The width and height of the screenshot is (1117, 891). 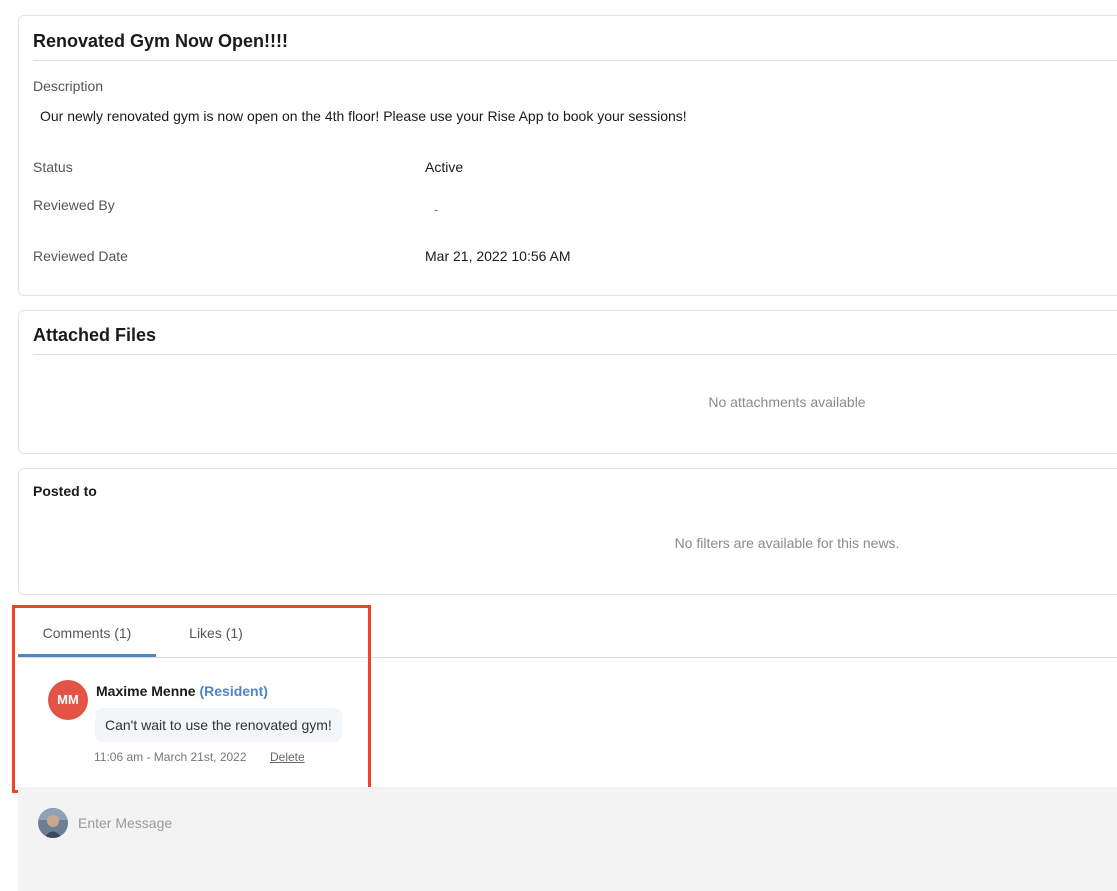 What do you see at coordinates (498, 256) in the screenshot?
I see `reviewed-date-value: Mar 21, 2022 10:56 AM` at bounding box center [498, 256].